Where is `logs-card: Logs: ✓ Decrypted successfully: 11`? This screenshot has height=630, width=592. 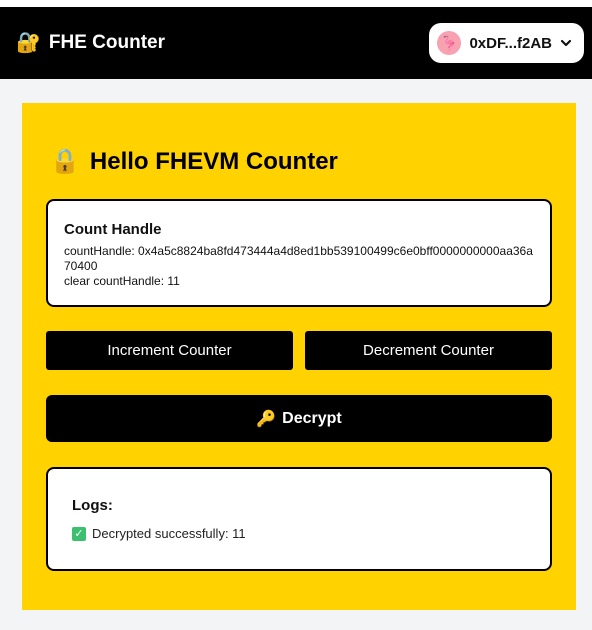 logs-card: Logs: ✓ Decrypted successfully: 11 is located at coordinates (299, 519).